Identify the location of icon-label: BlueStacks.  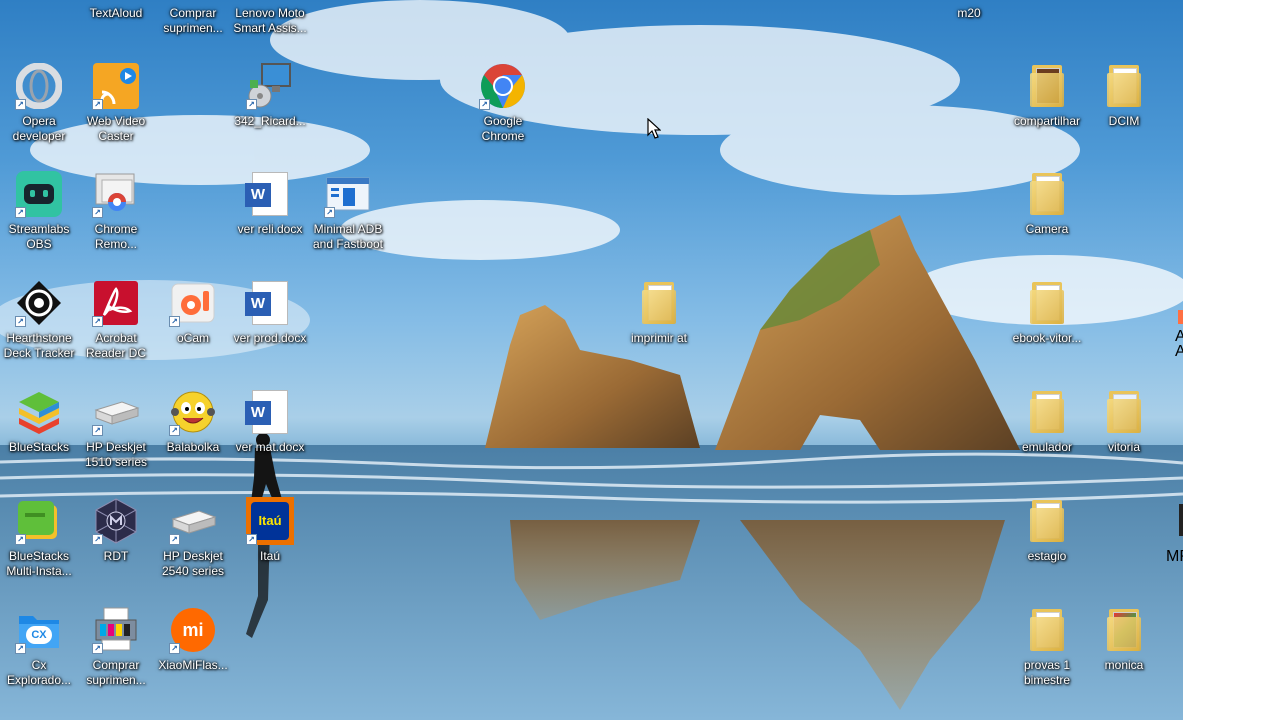
(39, 447).